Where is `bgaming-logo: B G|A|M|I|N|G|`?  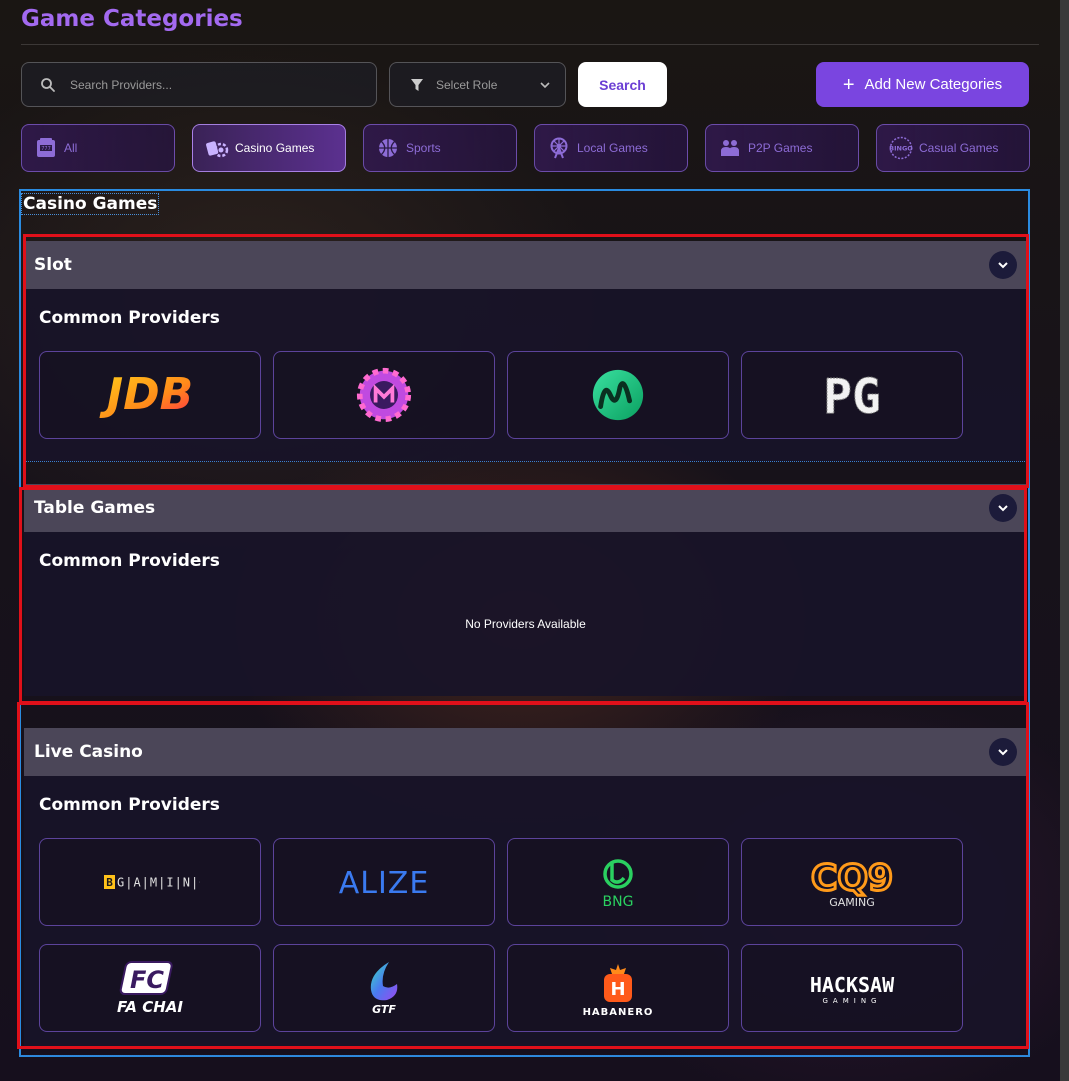
bgaming-logo: B G|A|M|I|N|G| is located at coordinates (152, 882).